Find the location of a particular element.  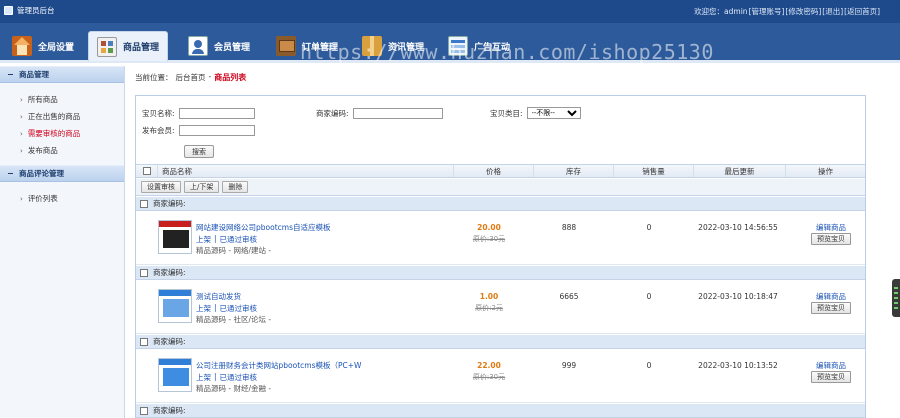

header-price: 价格 is located at coordinates (494, 171).